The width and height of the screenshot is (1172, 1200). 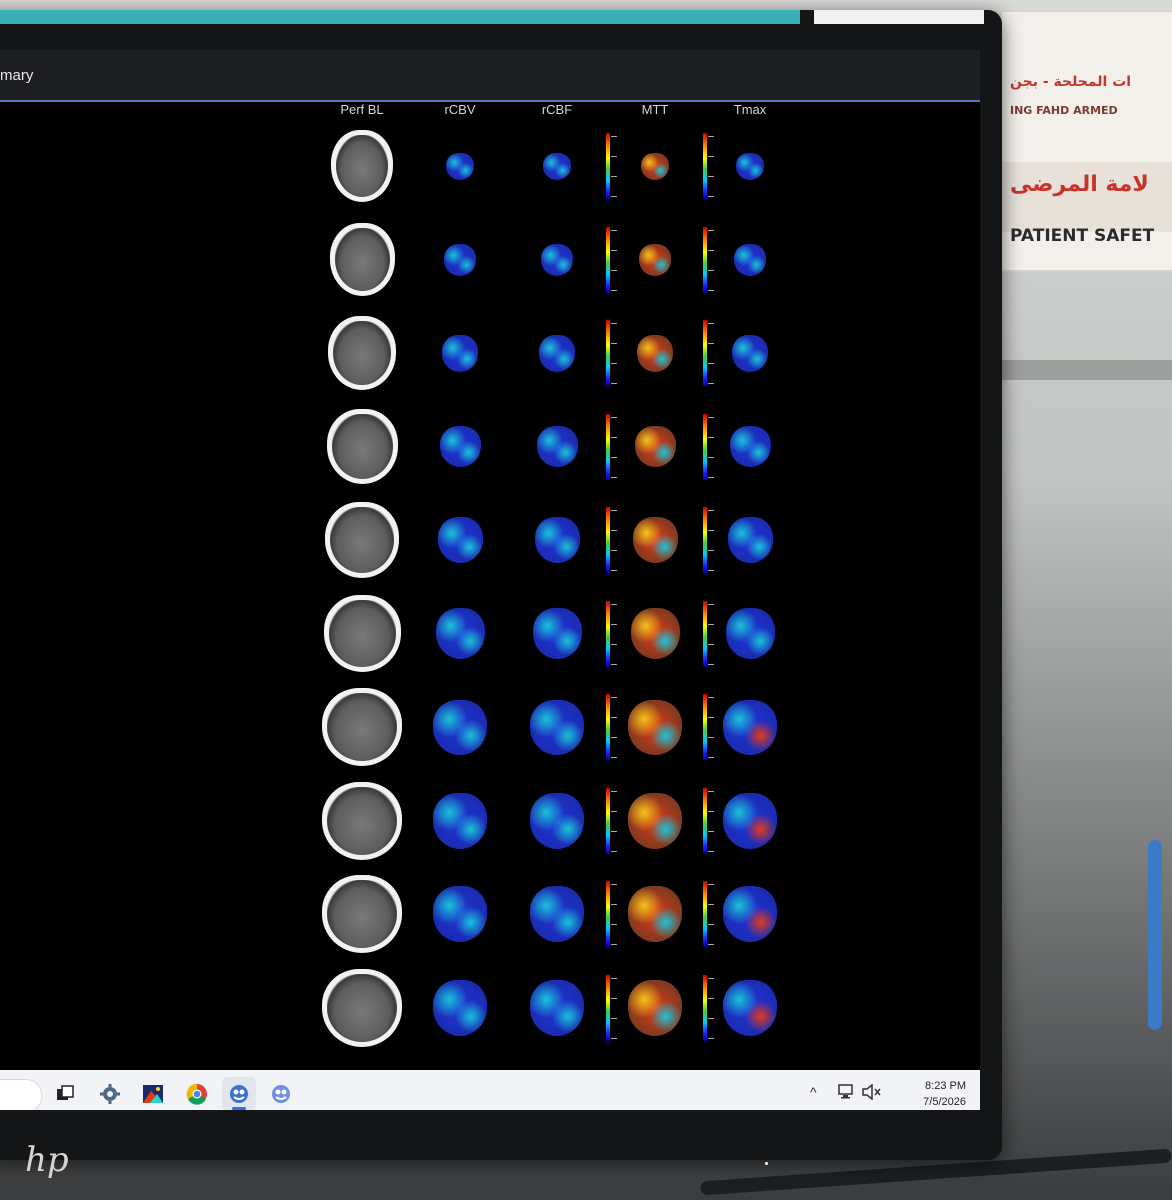 What do you see at coordinates (362, 109) in the screenshot?
I see `column-header-perf-bl: Perf BL` at bounding box center [362, 109].